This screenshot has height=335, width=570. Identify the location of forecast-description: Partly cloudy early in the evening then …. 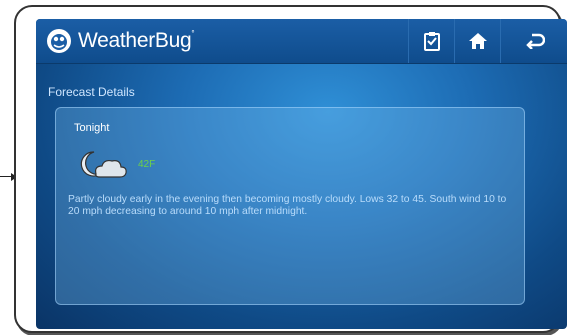
(287, 205).